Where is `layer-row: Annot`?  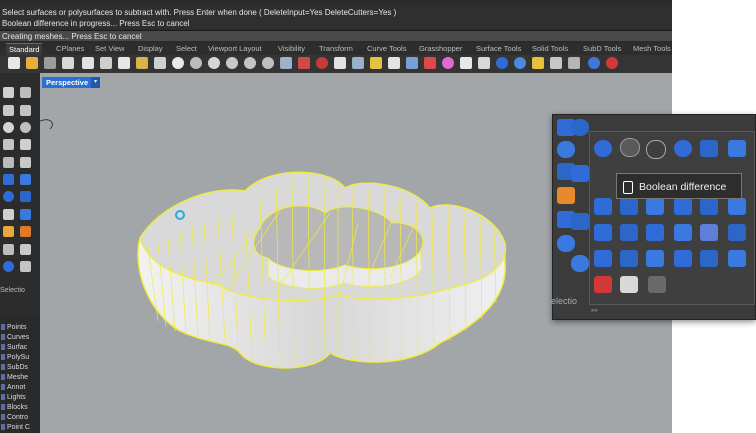
layer-row: Annot is located at coordinates (20, 388).